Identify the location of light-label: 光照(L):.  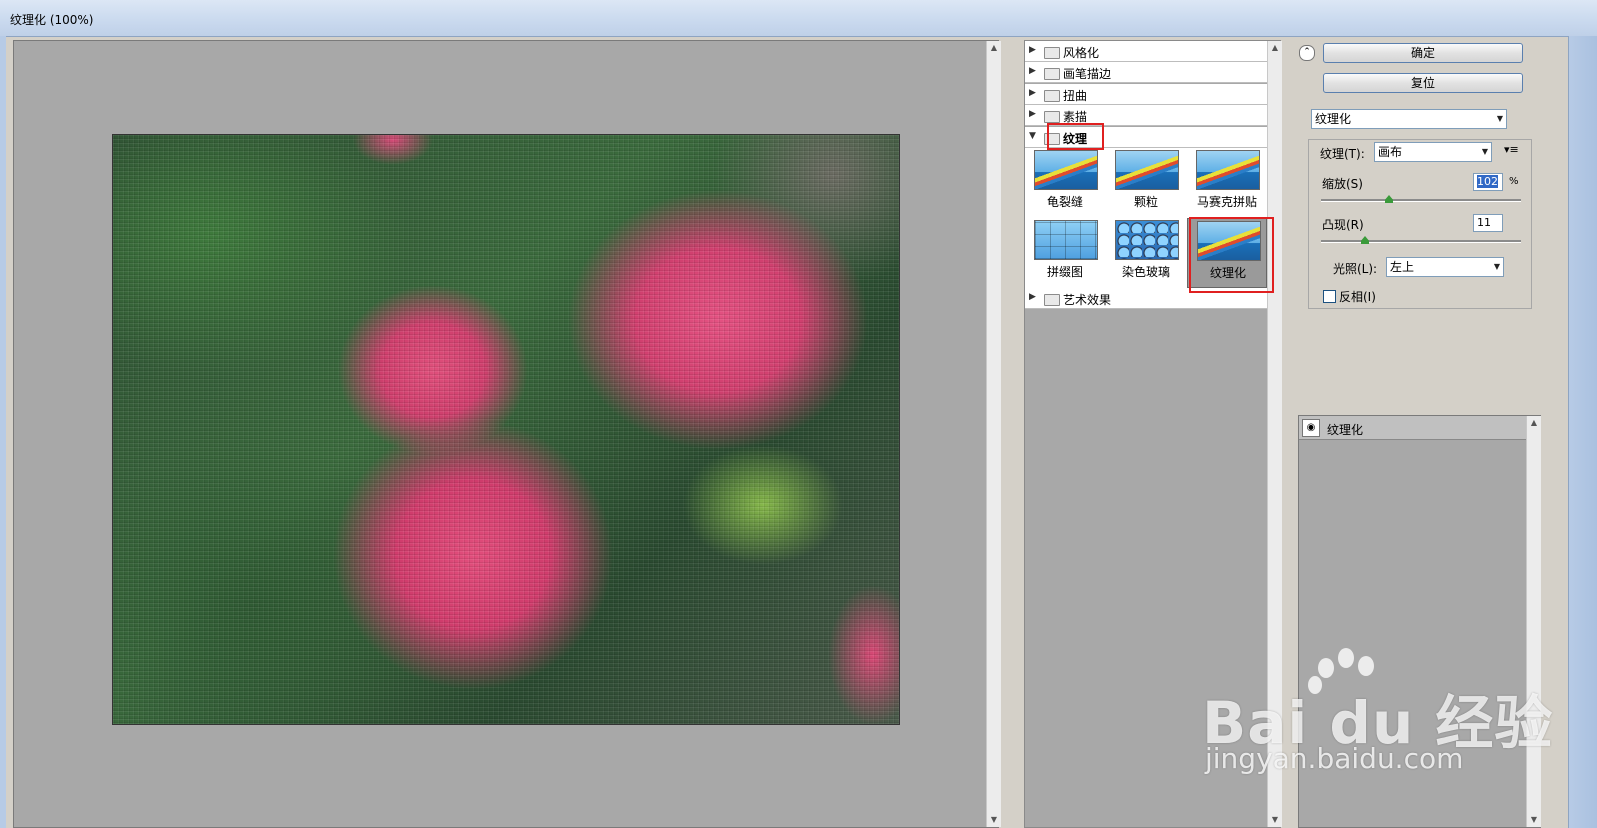
(1355, 269).